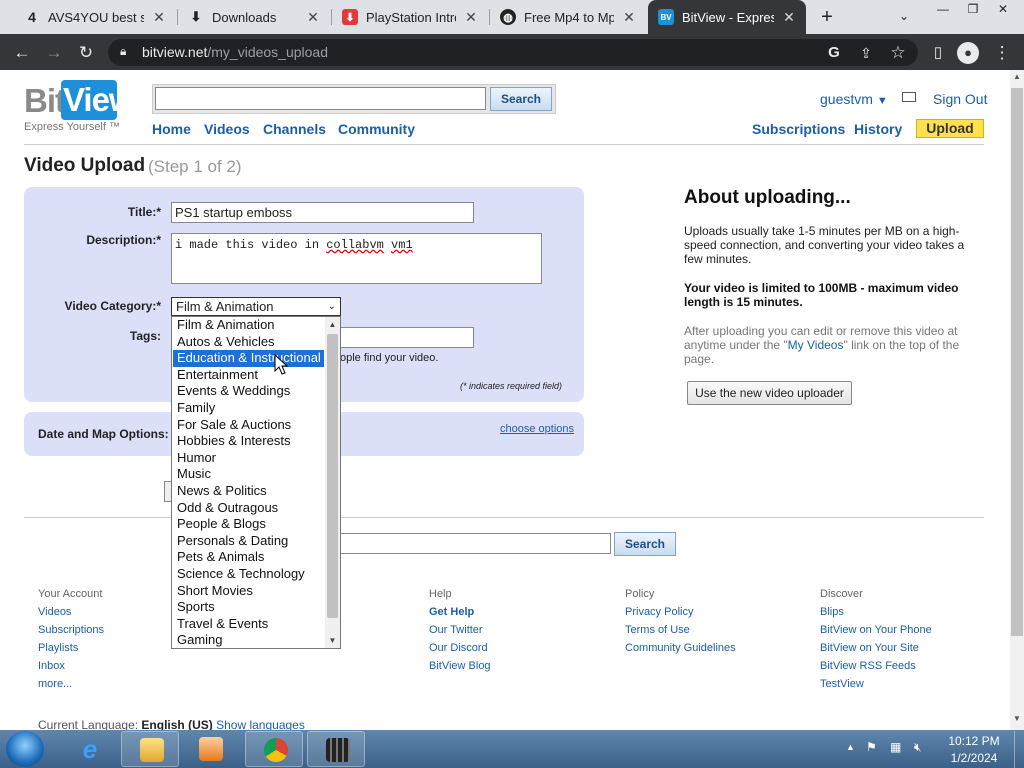  Describe the element at coordinates (798, 129) in the screenshot. I see `nav-subscriptions: Subscriptions` at that location.